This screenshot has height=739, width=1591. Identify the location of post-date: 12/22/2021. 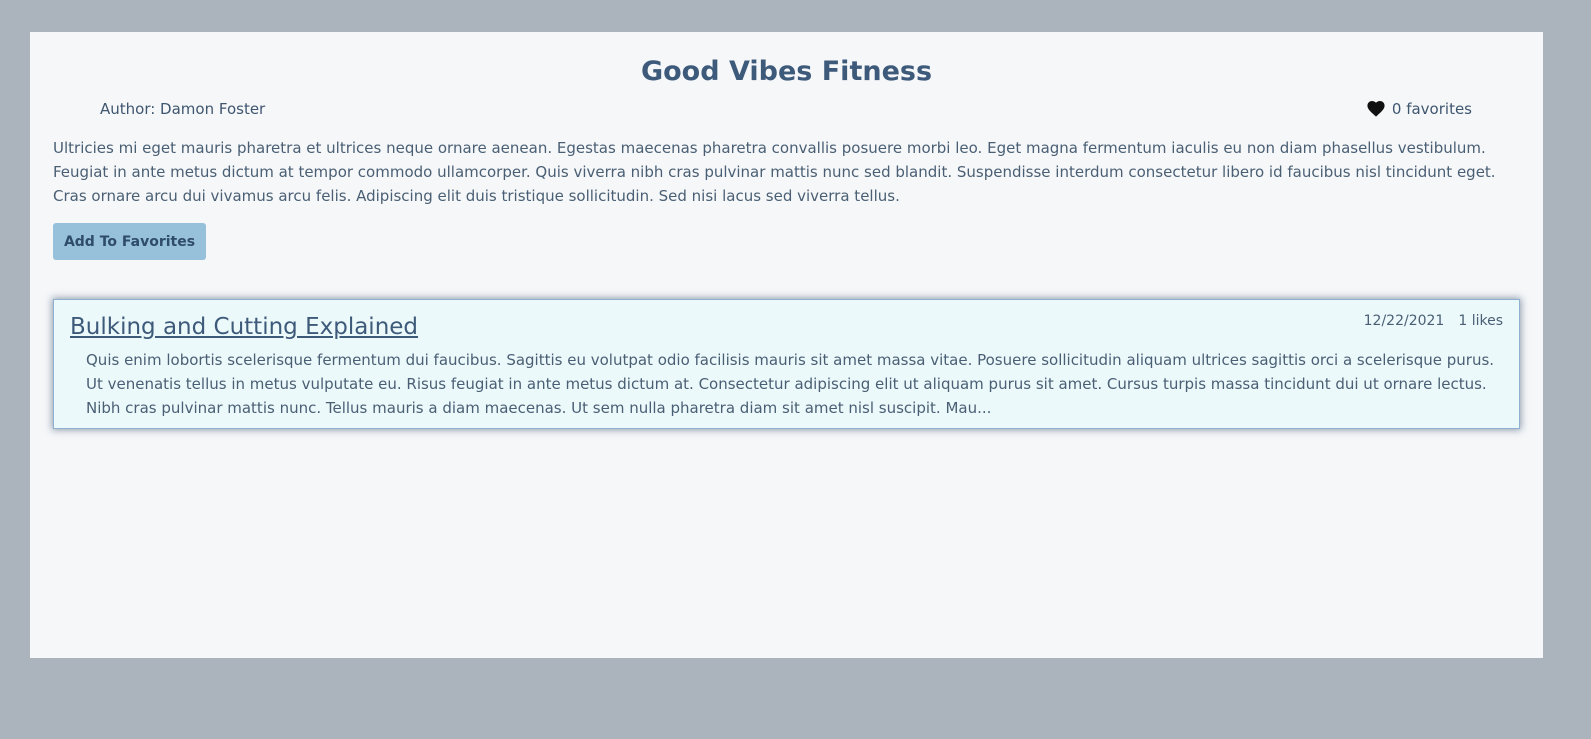
(1404, 321).